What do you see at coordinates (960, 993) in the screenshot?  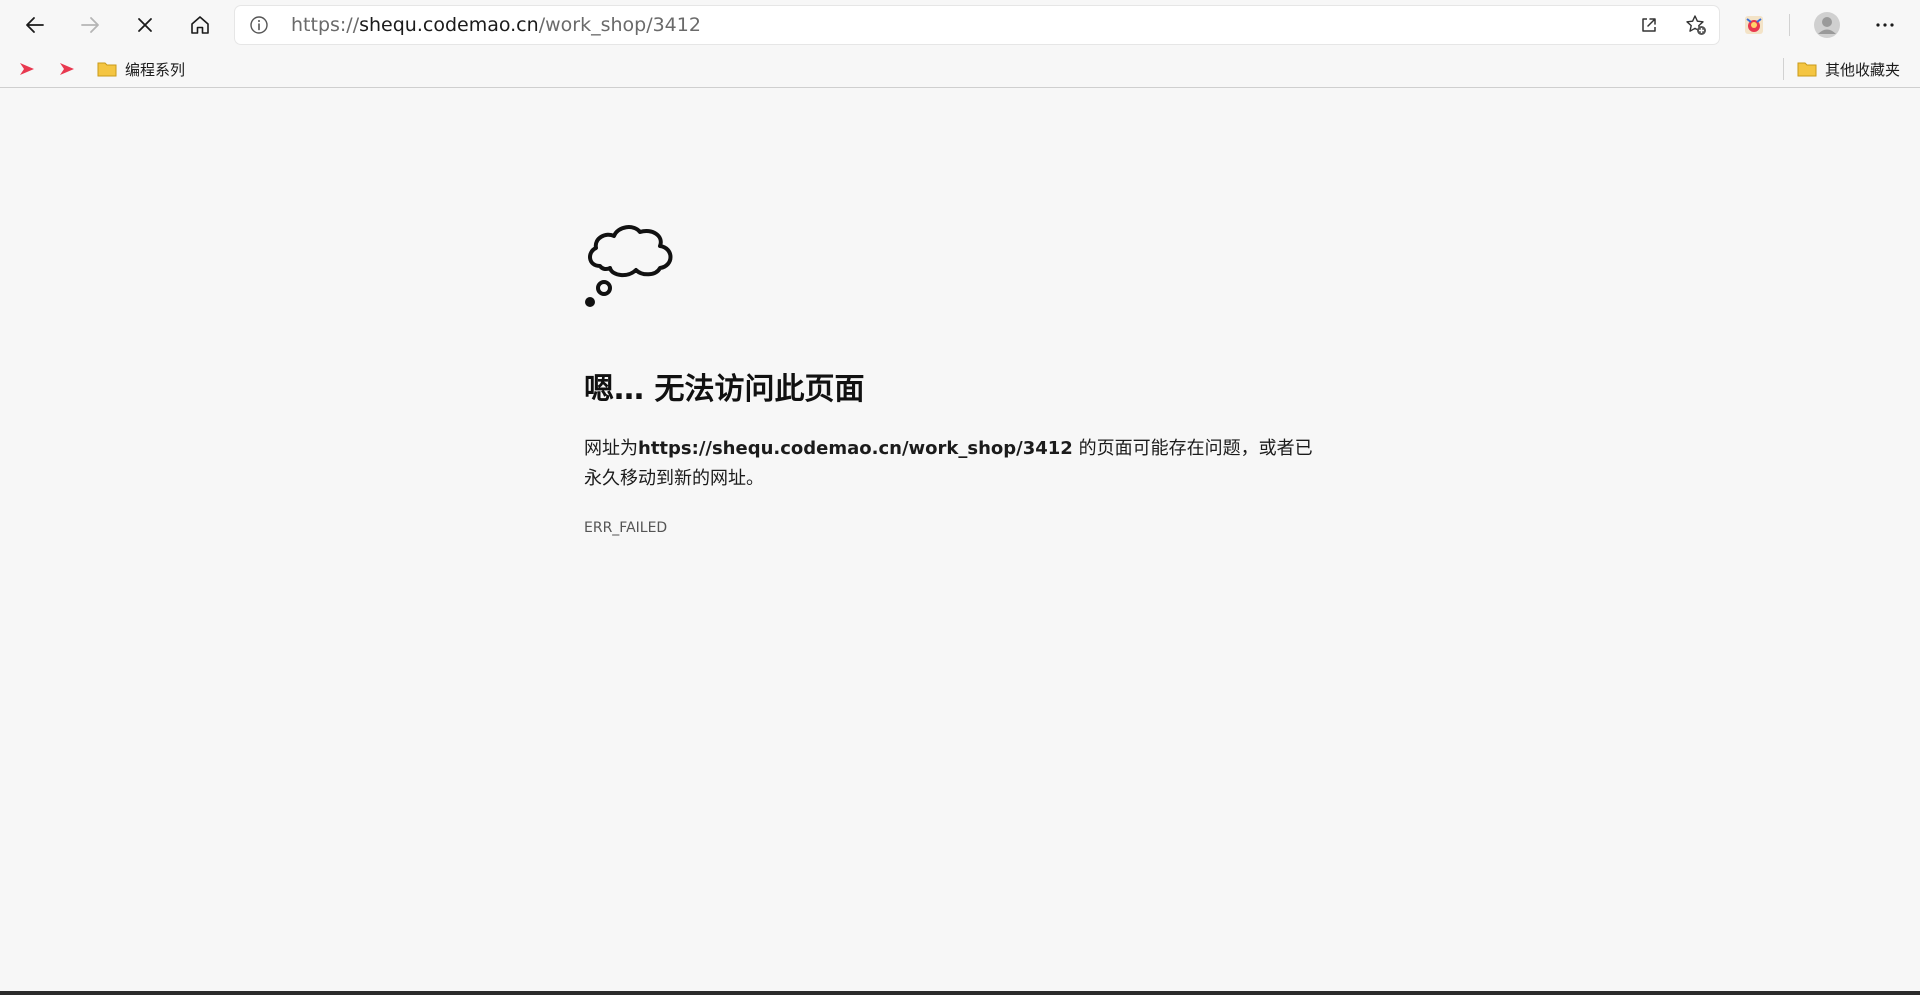 I see `taskbar-edge` at bounding box center [960, 993].